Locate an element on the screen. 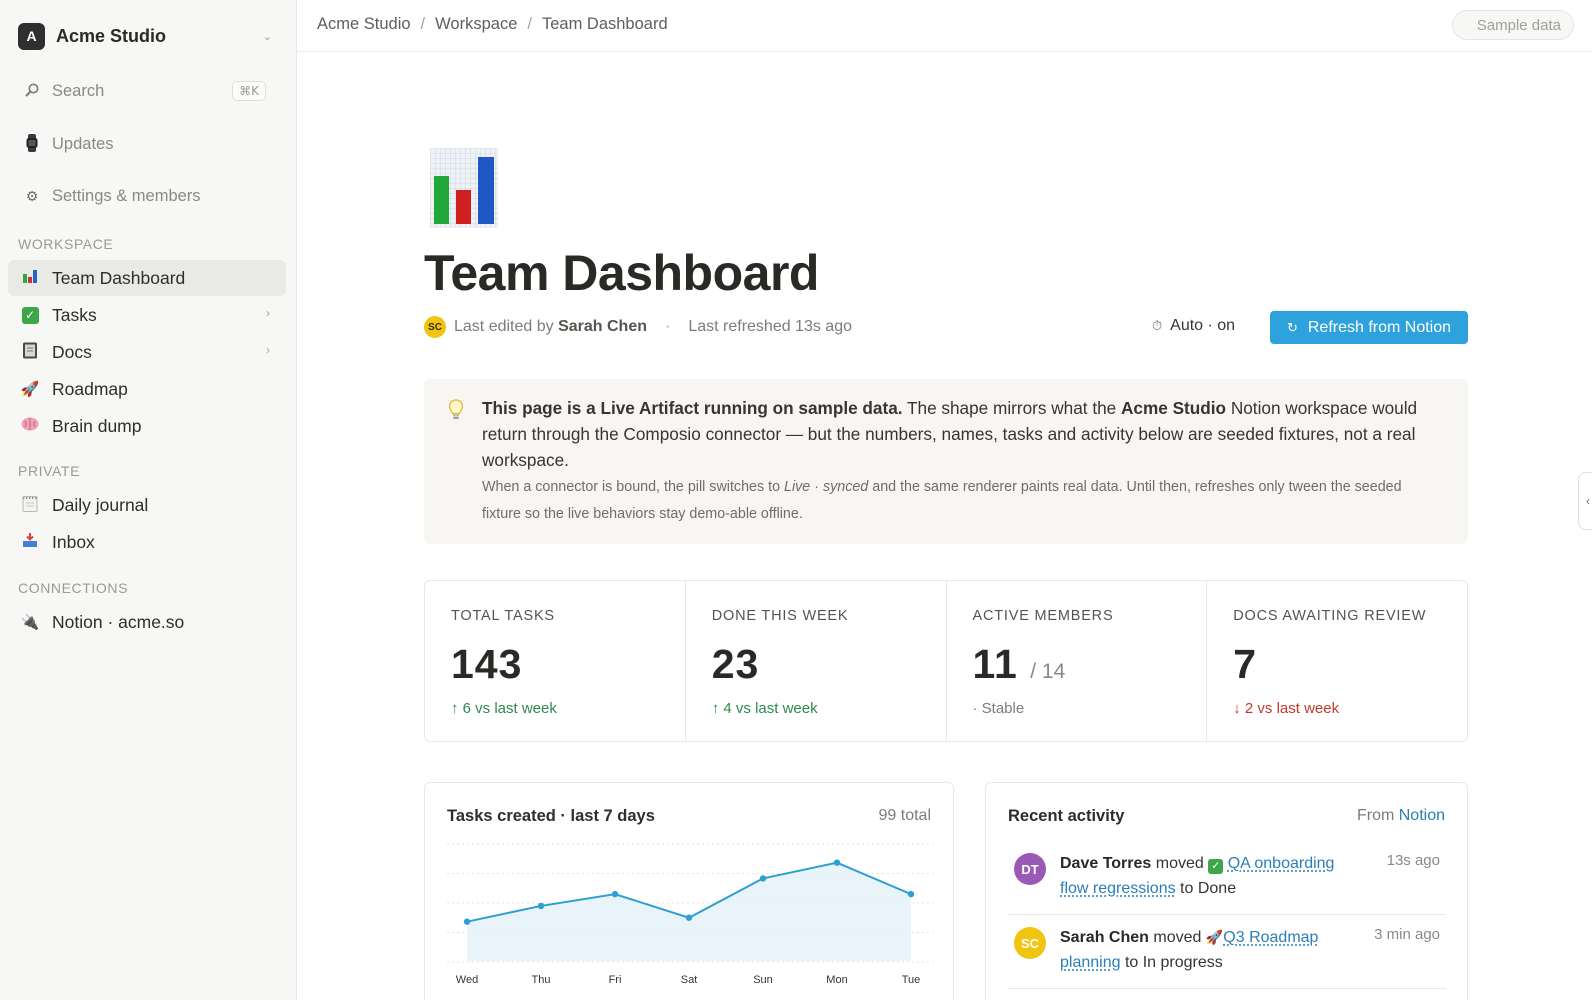 The image size is (1592, 1000). plug-icon: 🔌 is located at coordinates (30, 622).